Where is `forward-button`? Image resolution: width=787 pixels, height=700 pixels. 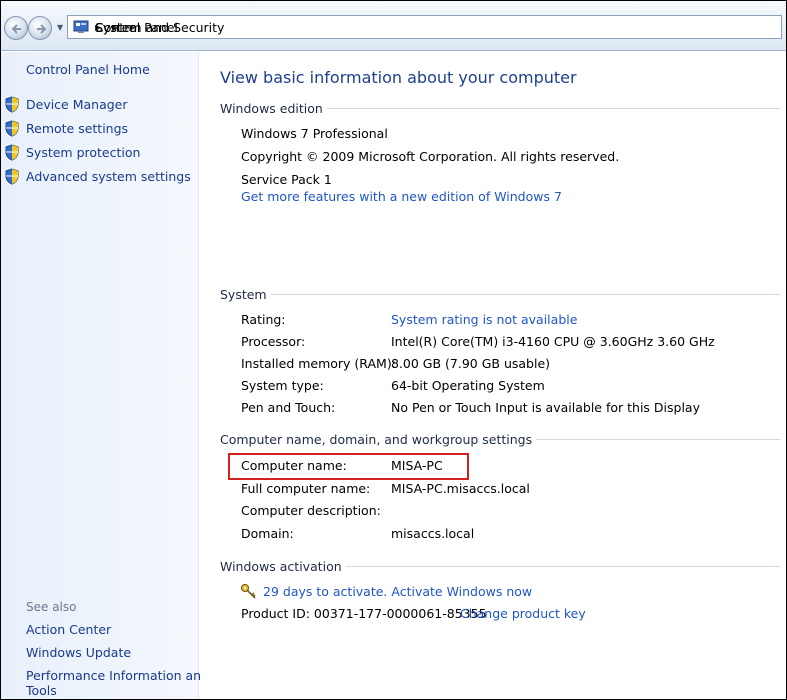
forward-button is located at coordinates (40, 28).